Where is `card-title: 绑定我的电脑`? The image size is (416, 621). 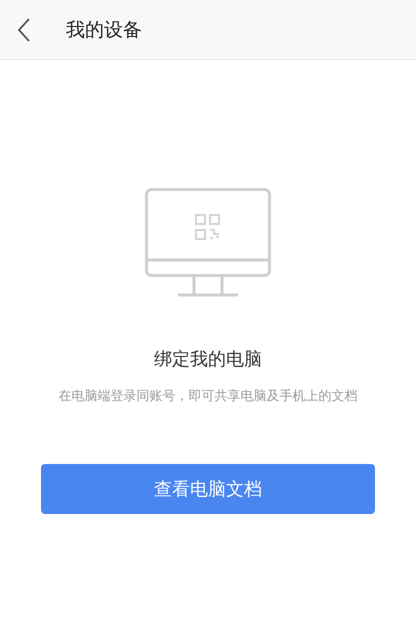 card-title: 绑定我的电脑 is located at coordinates (208, 360).